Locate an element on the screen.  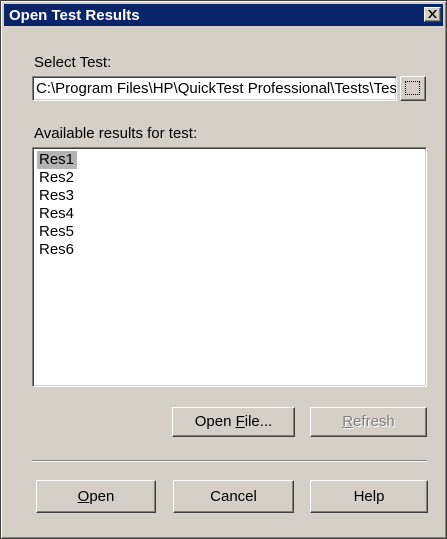
button-separator is located at coordinates (229, 461).